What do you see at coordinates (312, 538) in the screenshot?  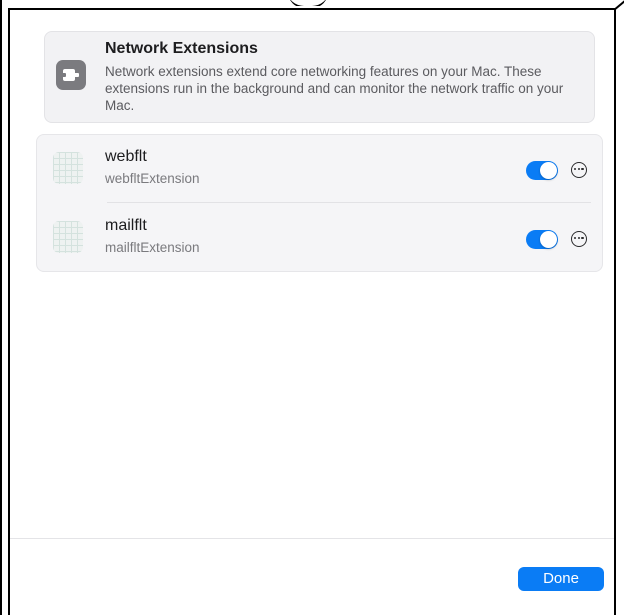 I see `footer-divider` at bounding box center [312, 538].